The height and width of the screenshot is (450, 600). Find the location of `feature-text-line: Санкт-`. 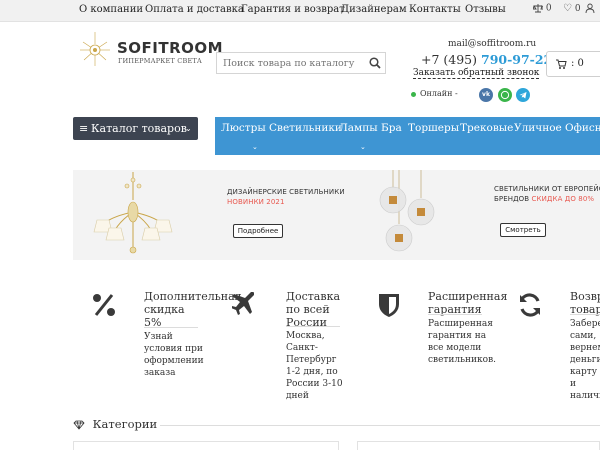

feature-text-line: Санкт- is located at coordinates (302, 348).